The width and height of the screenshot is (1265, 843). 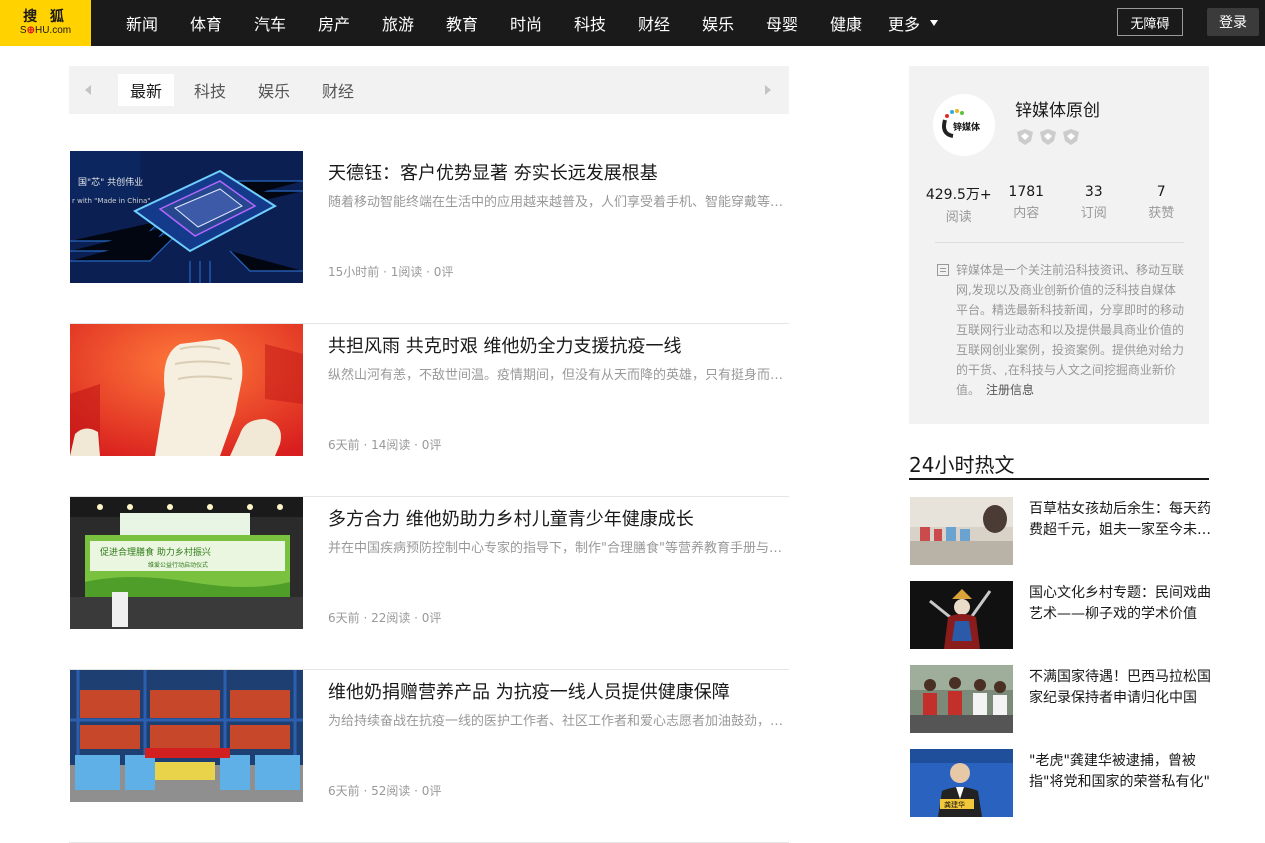 I want to click on stat-content: 1781 内容, so click(x=1027, y=204).